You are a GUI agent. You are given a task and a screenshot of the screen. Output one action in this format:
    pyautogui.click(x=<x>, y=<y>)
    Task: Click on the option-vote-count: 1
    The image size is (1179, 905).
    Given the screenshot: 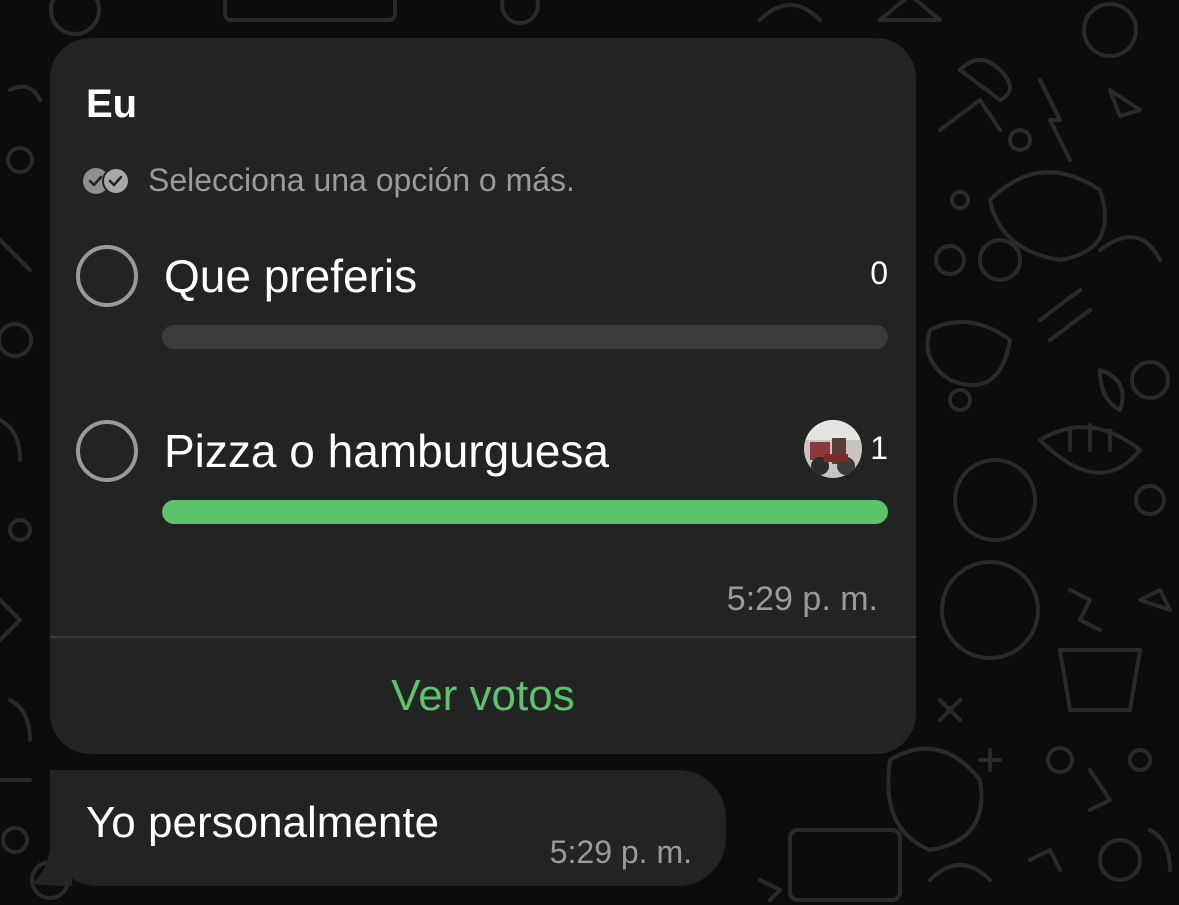 What is the action you would take?
    pyautogui.click(x=879, y=448)
    